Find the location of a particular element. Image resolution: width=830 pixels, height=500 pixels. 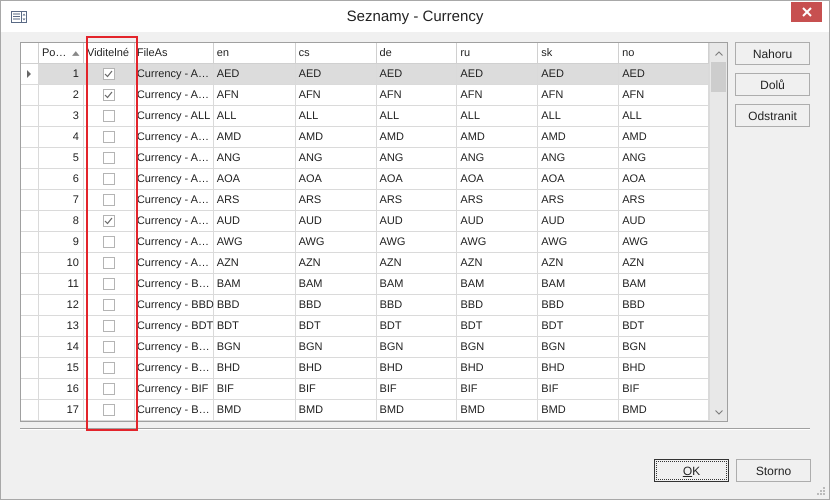

table-row: 14 Currency - B… BGN BGN BGN BGN BGN BGN is located at coordinates (365, 347).